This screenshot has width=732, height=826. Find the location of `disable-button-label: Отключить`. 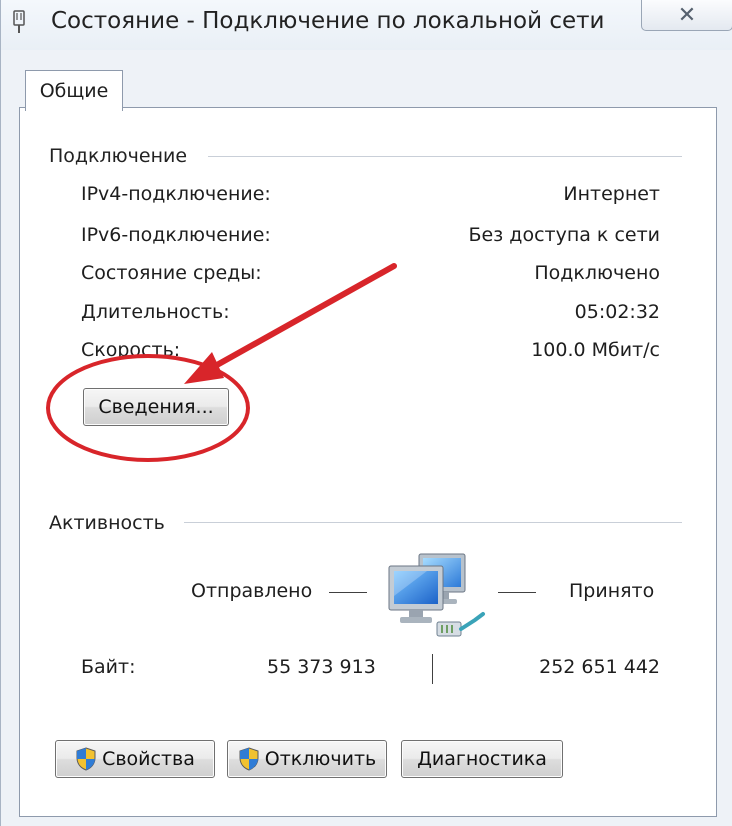

disable-button-label: Отключить is located at coordinates (320, 759).